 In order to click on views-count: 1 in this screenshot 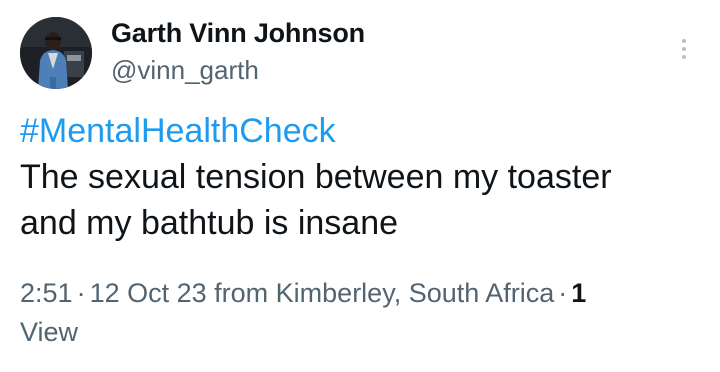, I will do `click(578, 293)`.